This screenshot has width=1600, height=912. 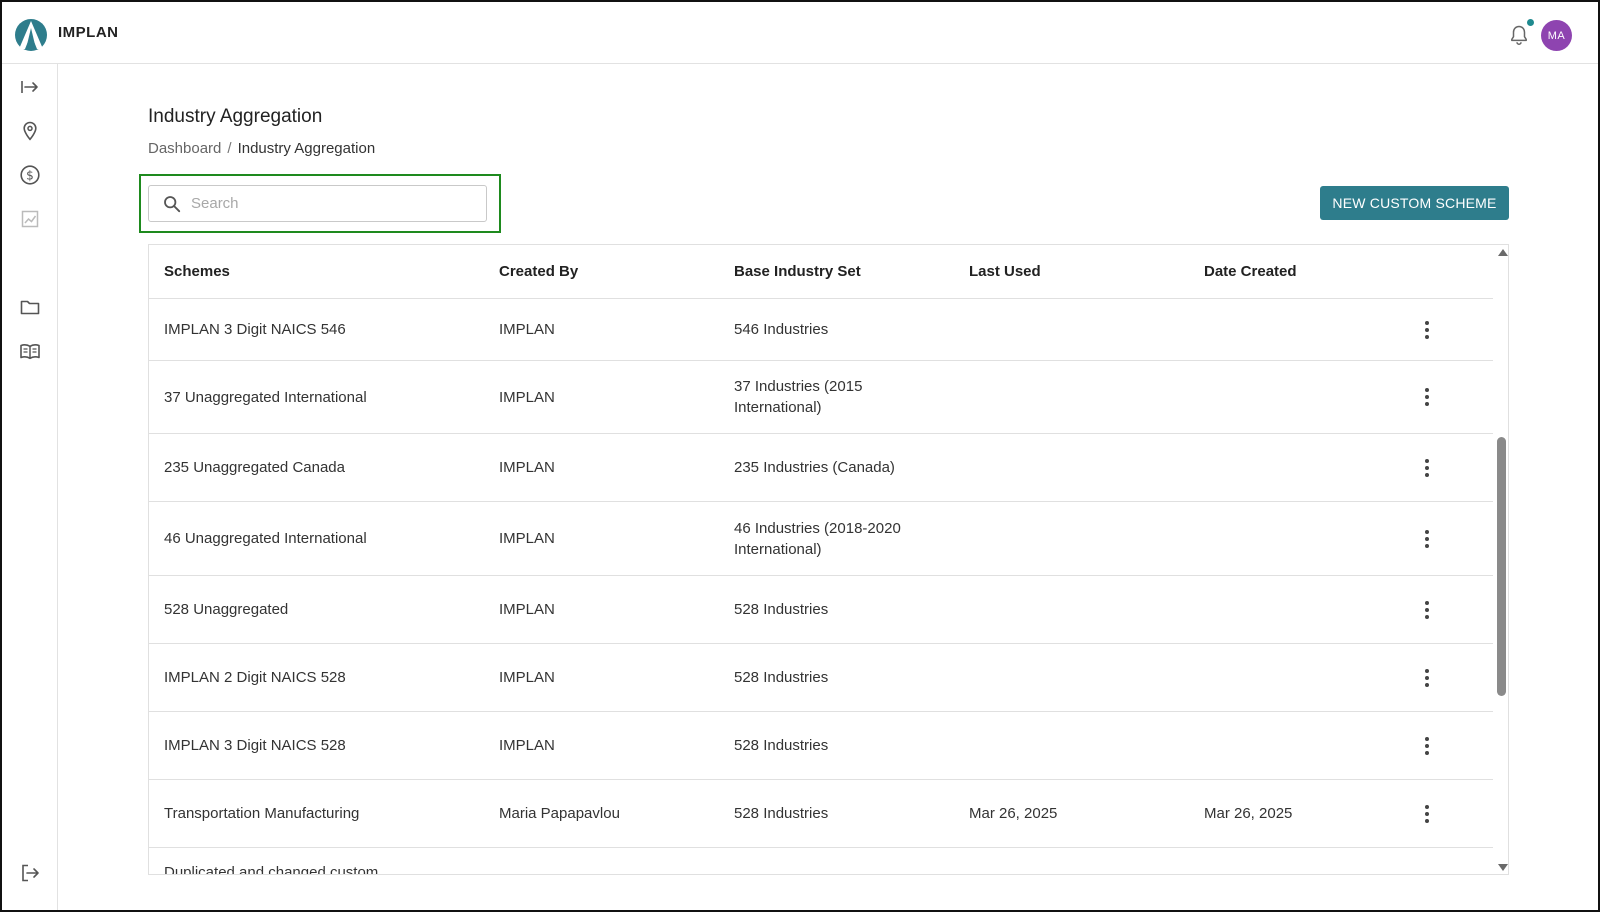 I want to click on scheme-name: IMPLAN 3 Digit NAICS 528, so click(x=255, y=745).